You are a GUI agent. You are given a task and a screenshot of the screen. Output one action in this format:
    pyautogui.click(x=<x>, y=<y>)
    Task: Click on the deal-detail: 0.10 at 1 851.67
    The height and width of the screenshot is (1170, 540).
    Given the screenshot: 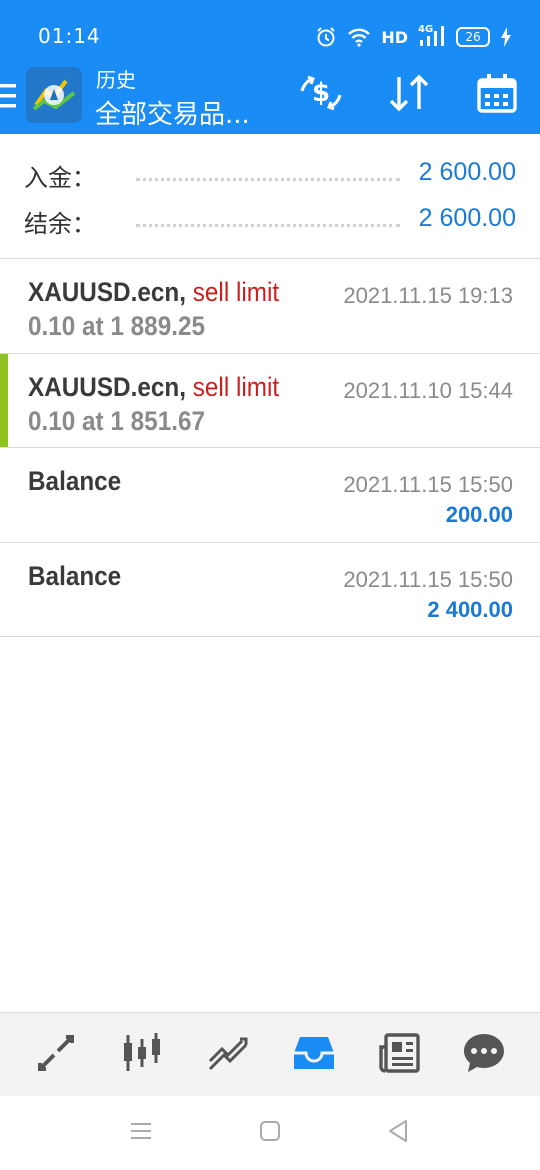 What is the action you would take?
    pyautogui.click(x=117, y=421)
    